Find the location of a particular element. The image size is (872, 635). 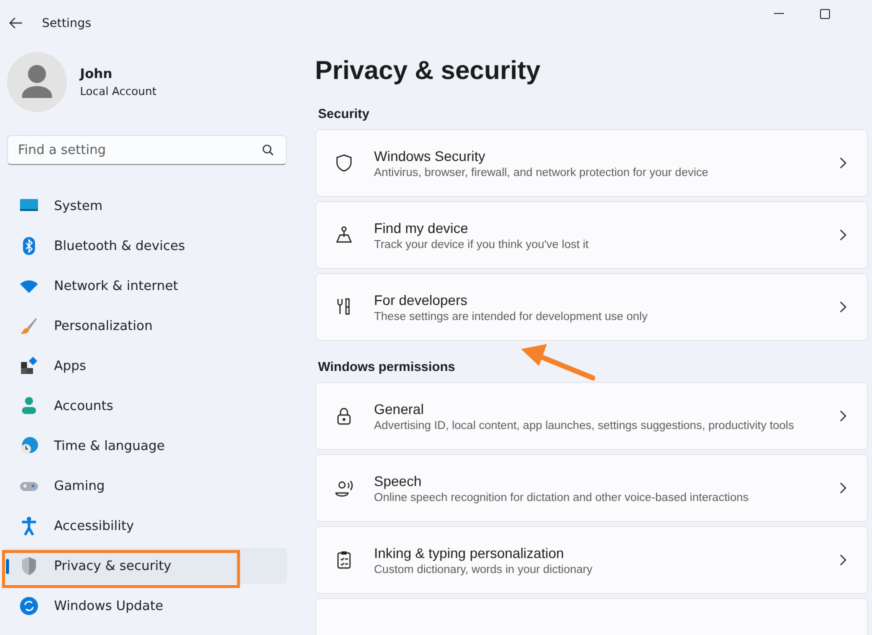

card-description: Track your device if you think you've lost it is located at coordinates (482, 244).